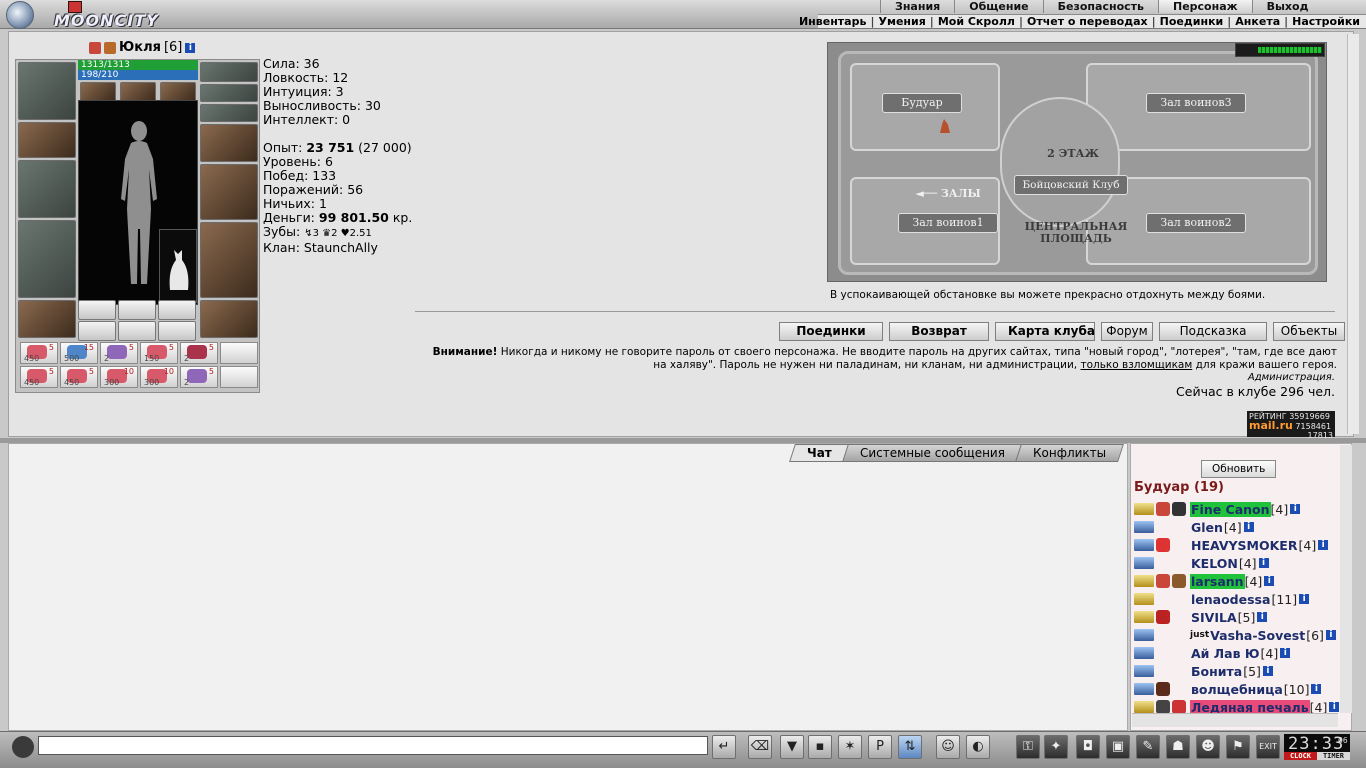 This screenshot has width=1366, height=768. What do you see at coordinates (1069, 453) in the screenshot?
I see `tab-conflicts: Конфликты` at bounding box center [1069, 453].